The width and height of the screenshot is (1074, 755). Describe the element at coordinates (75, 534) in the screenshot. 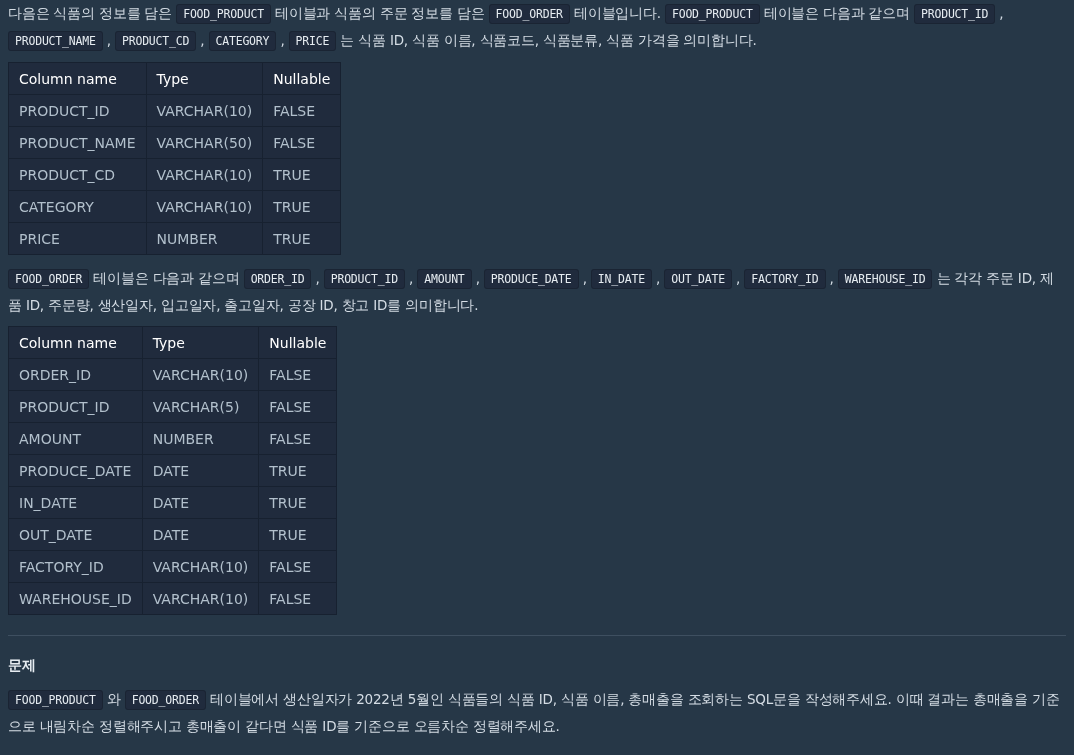

I see `table-cell: OUT_DATE` at that location.